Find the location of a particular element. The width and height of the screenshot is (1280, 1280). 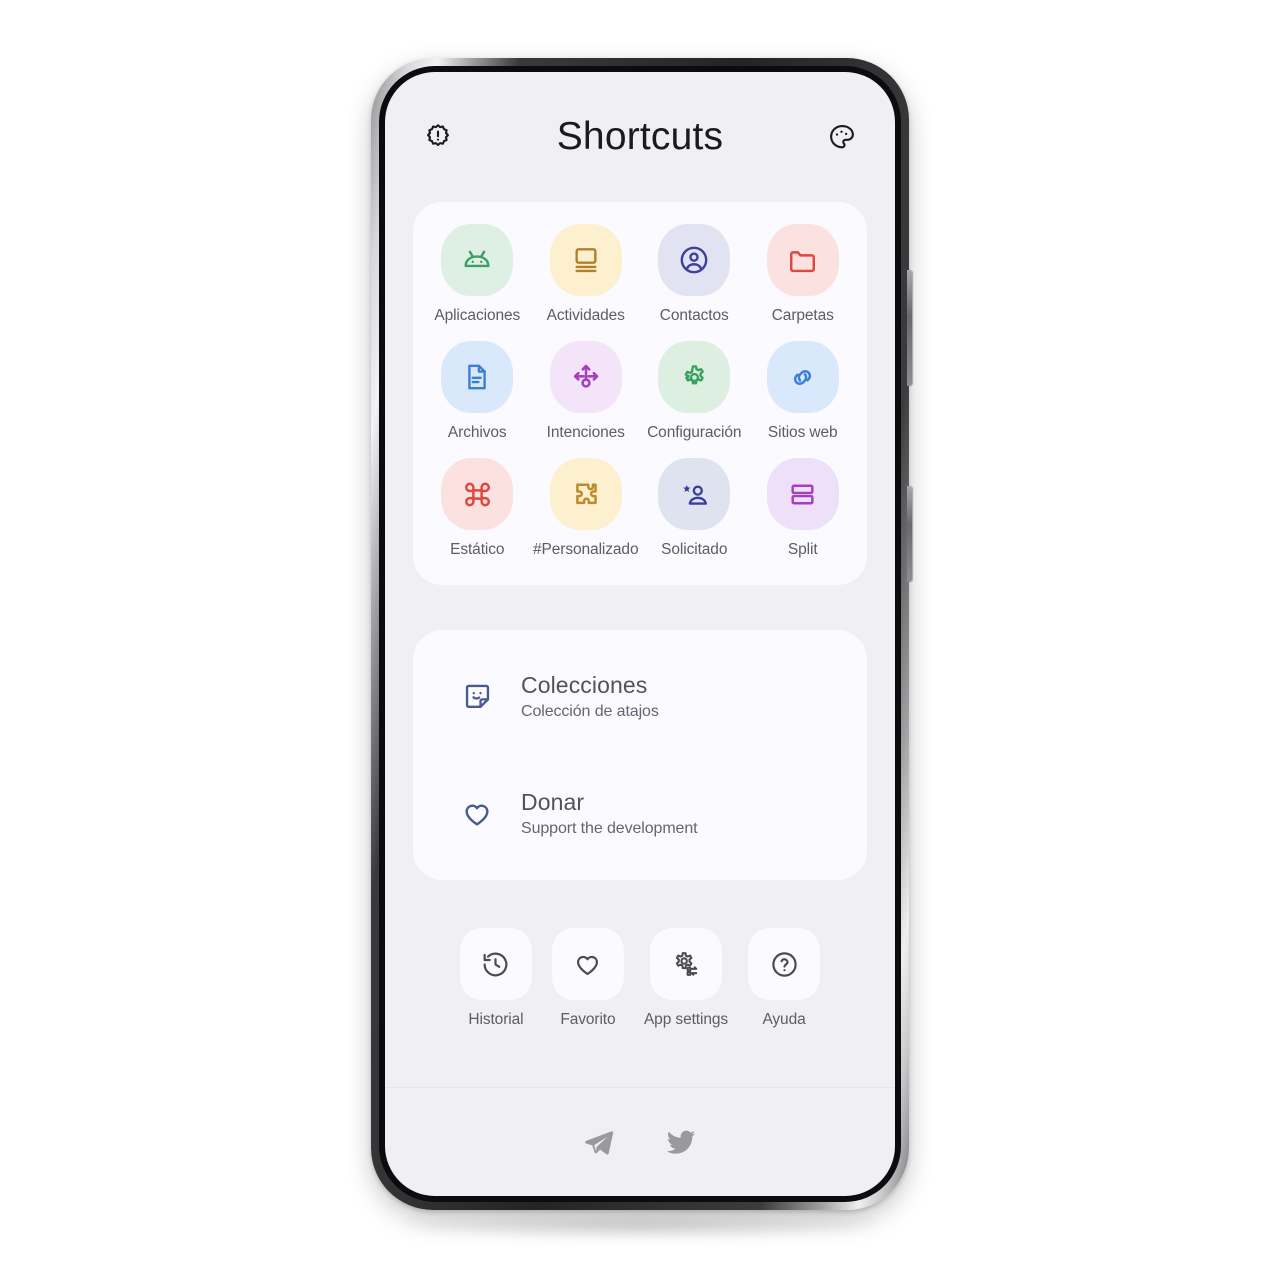

list-item-text: Colecciones Colección de atajos is located at coordinates (590, 696).